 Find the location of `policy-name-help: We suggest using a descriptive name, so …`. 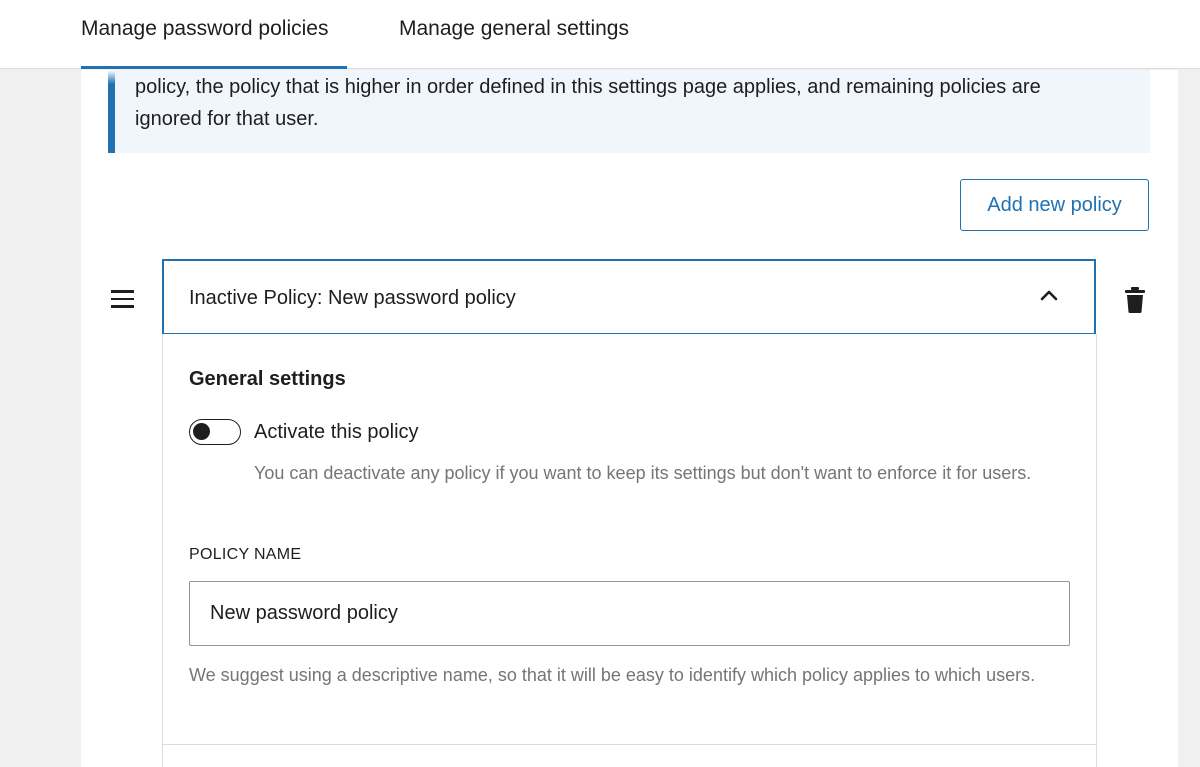

policy-name-help: We suggest using a descriptive name, so … is located at coordinates (612, 675).